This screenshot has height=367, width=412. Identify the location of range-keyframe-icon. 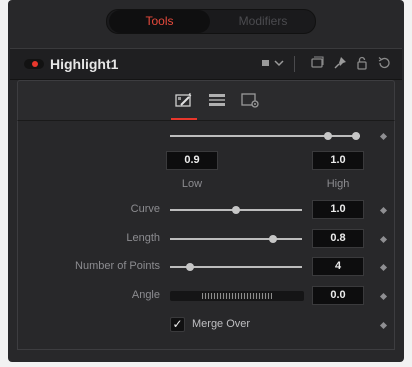
(383, 136).